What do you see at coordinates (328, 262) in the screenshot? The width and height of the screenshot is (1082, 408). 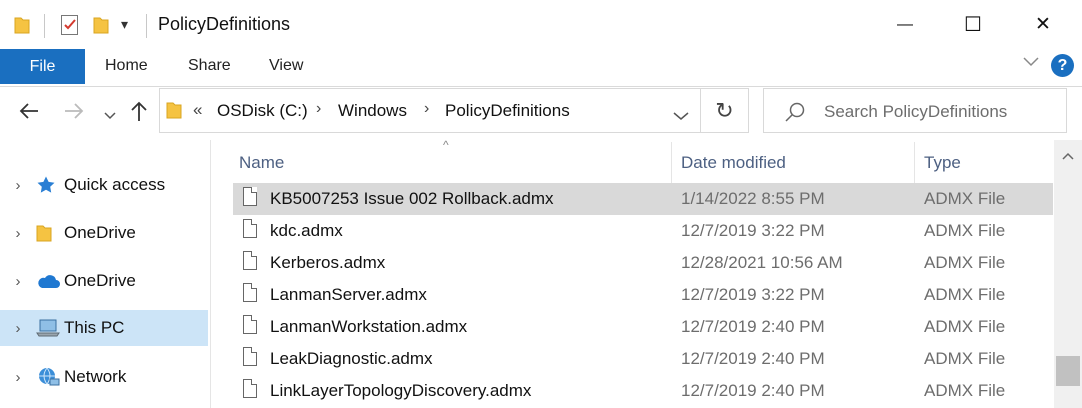 I see `file-name: Kerberos.admx` at bounding box center [328, 262].